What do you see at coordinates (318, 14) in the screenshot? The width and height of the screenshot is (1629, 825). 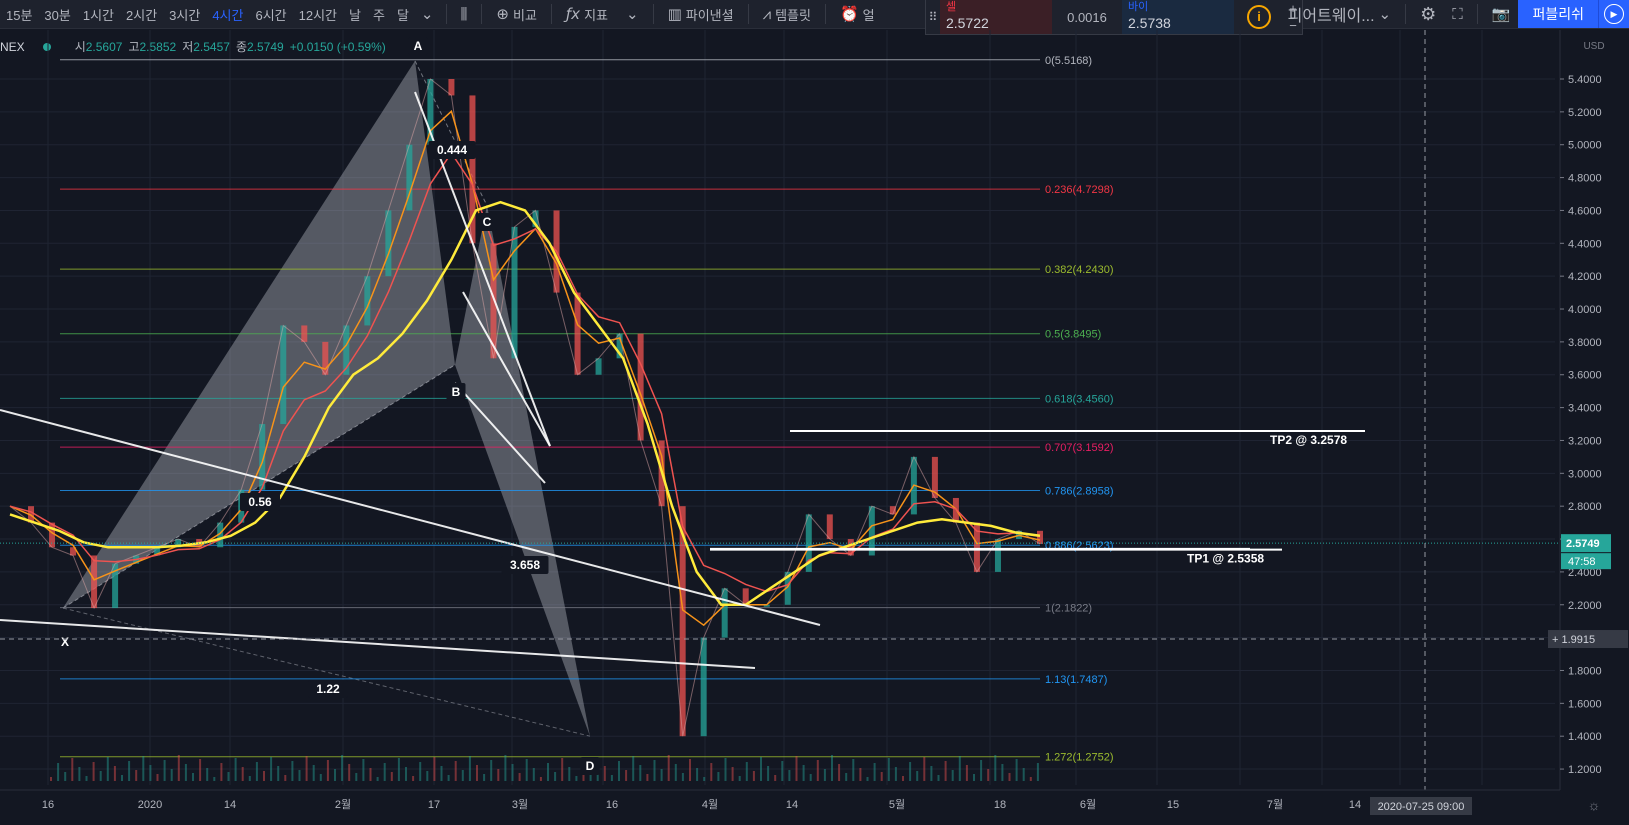 I see `timeframe-7: 12시간` at bounding box center [318, 14].